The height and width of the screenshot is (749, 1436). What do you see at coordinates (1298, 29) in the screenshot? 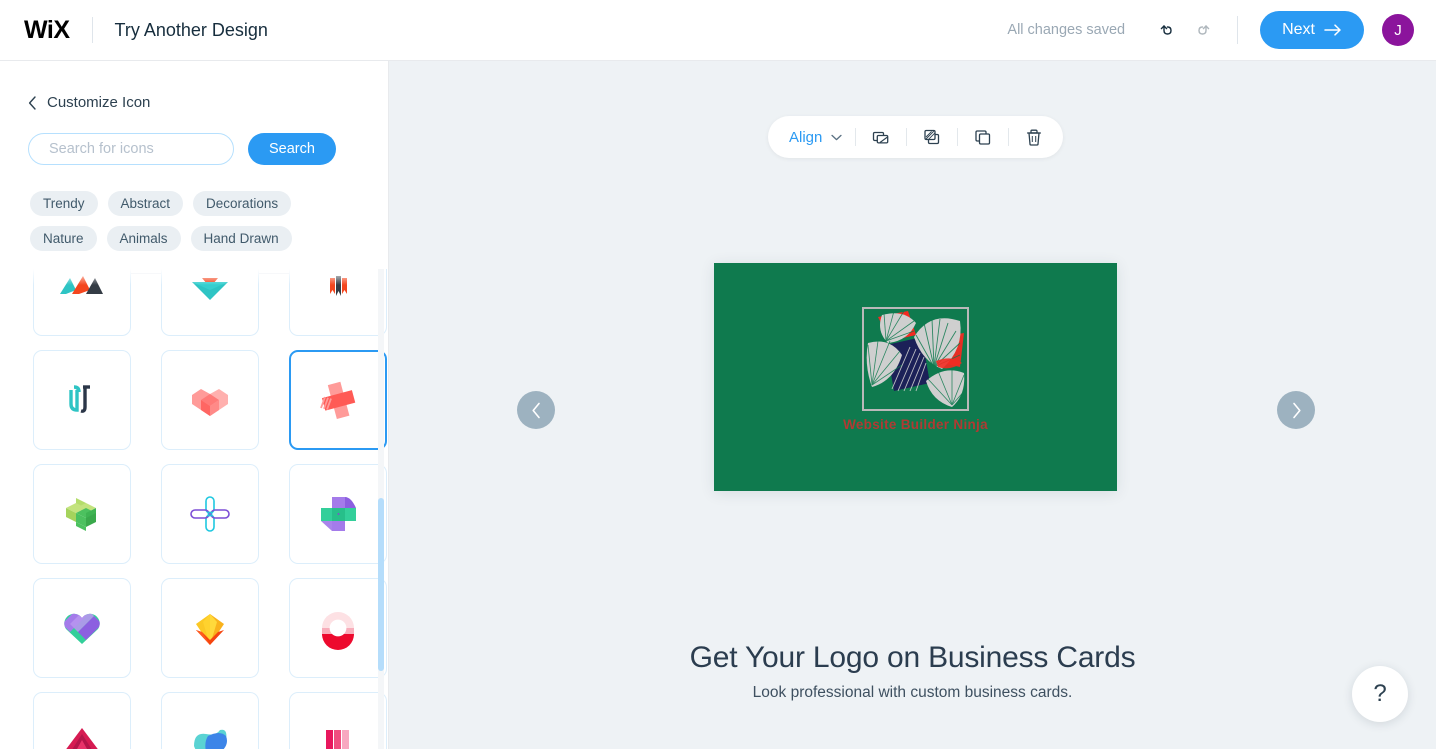
I see `next-button-label: Next` at bounding box center [1298, 29].